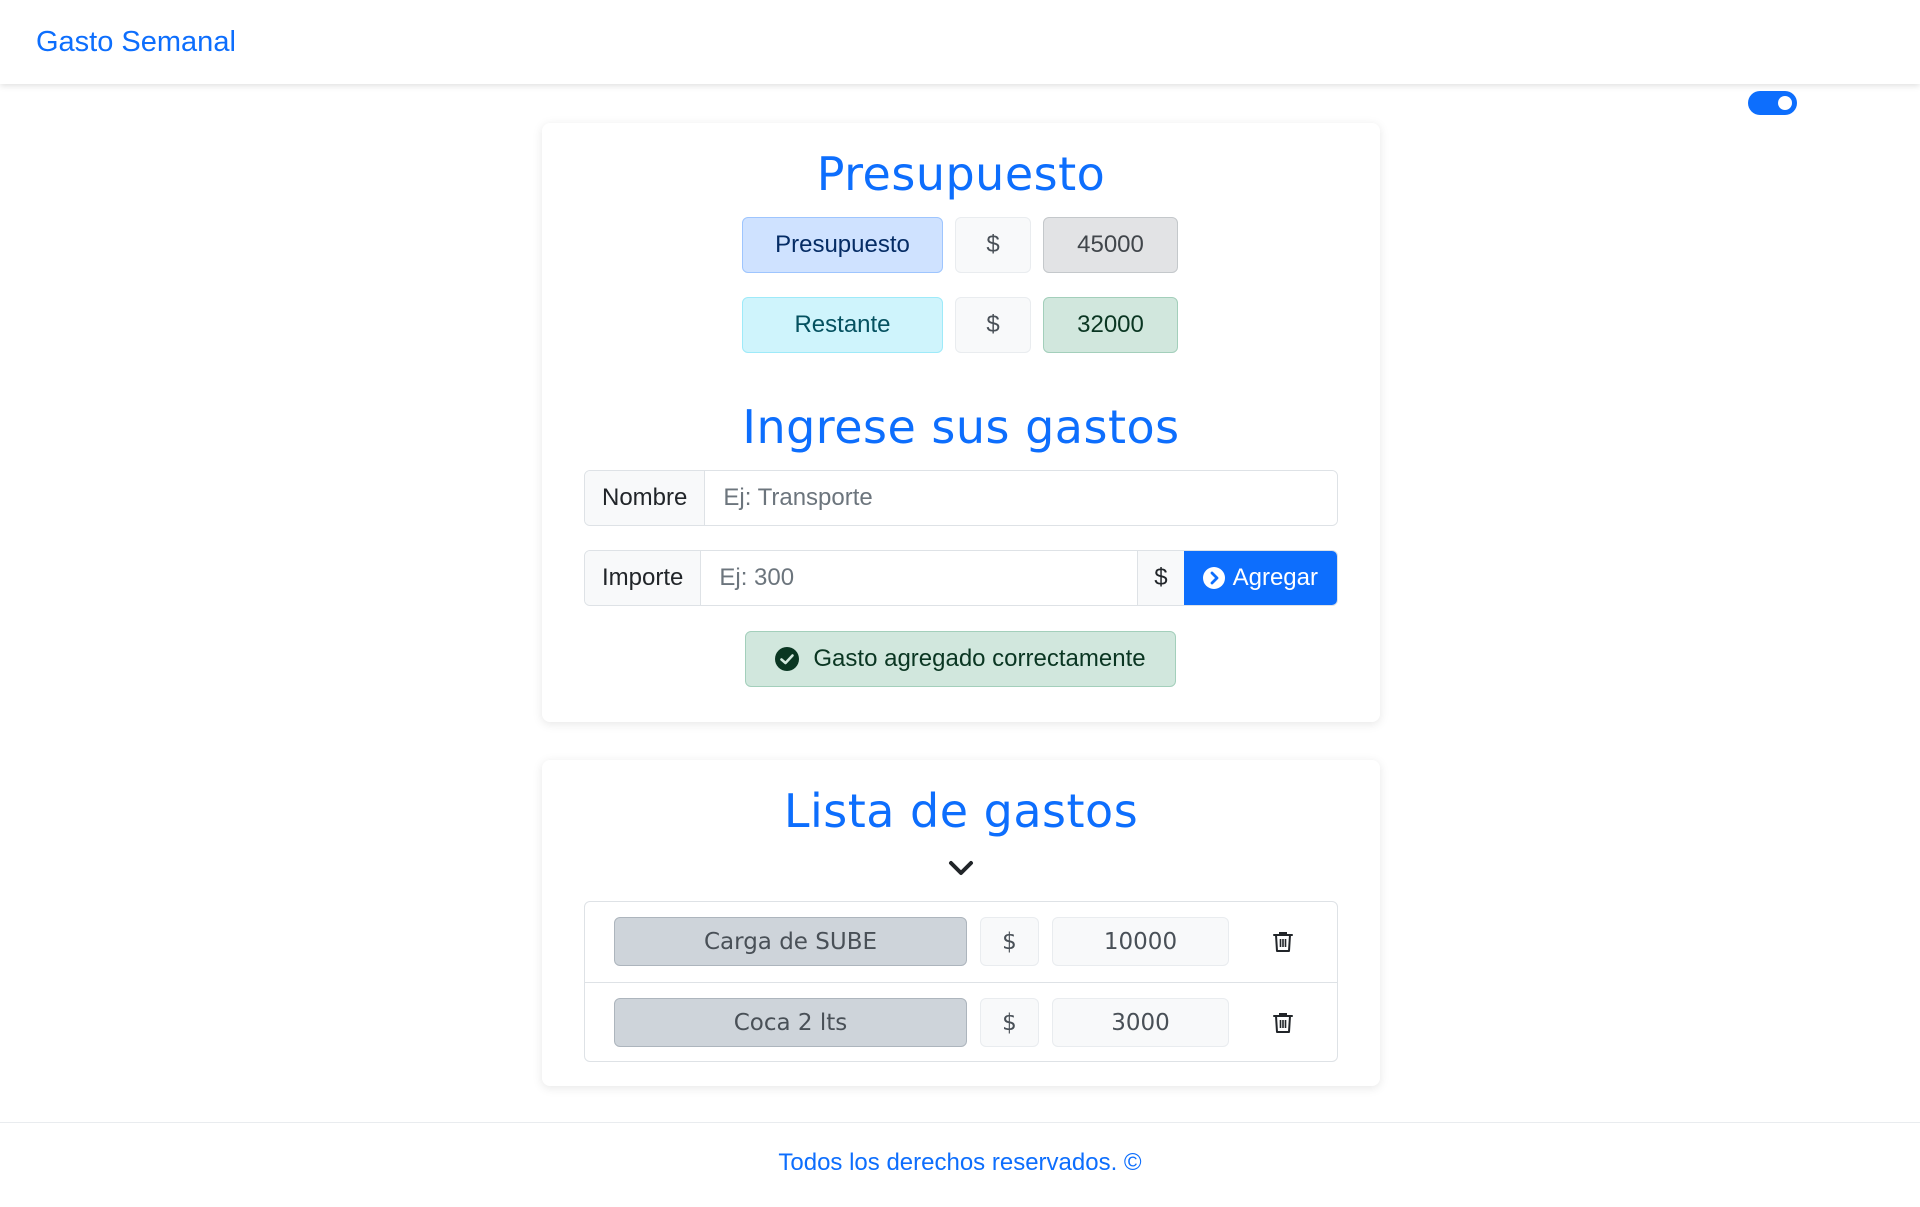 This screenshot has width=1920, height=1207. I want to click on list-title: Lista de gastos, so click(961, 811).